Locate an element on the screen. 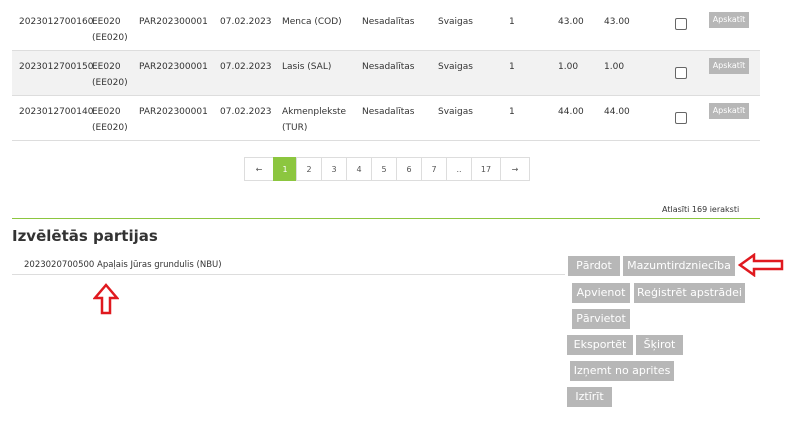 The width and height of the screenshot is (800, 425). species: Lasis (SAL) is located at coordinates (307, 67).